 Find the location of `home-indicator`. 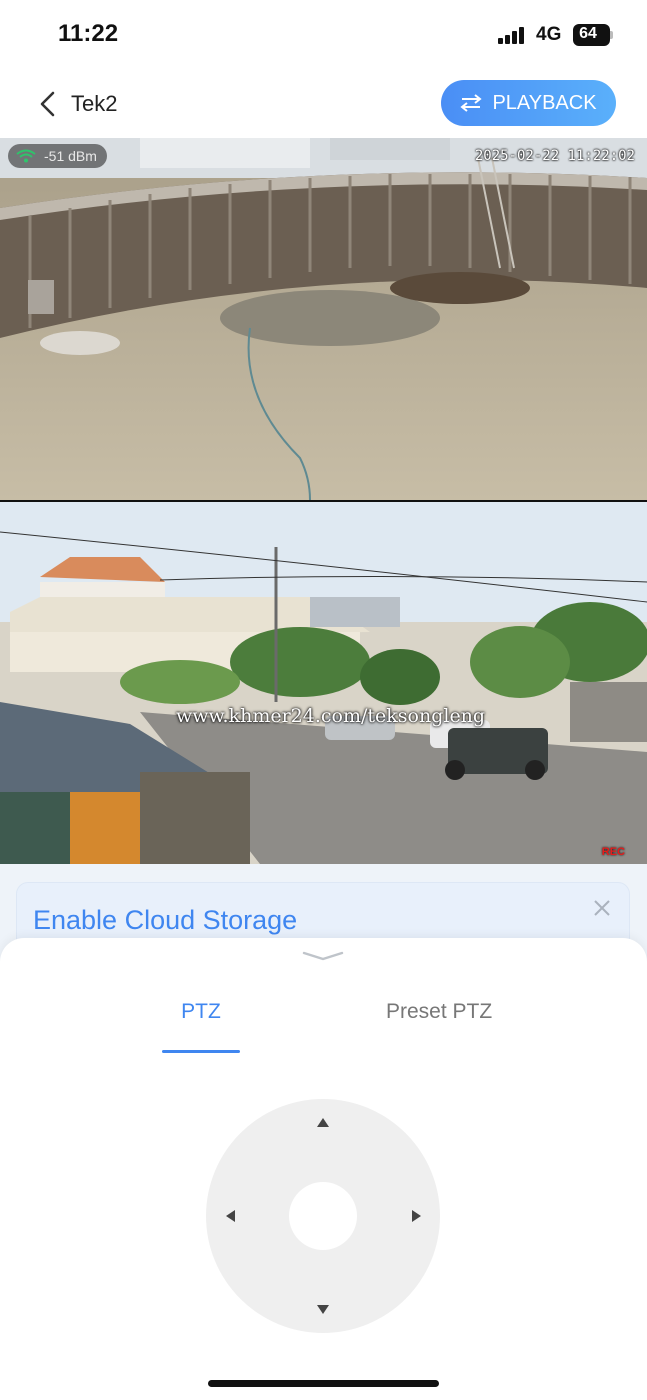

home-indicator is located at coordinates (323, 1383).